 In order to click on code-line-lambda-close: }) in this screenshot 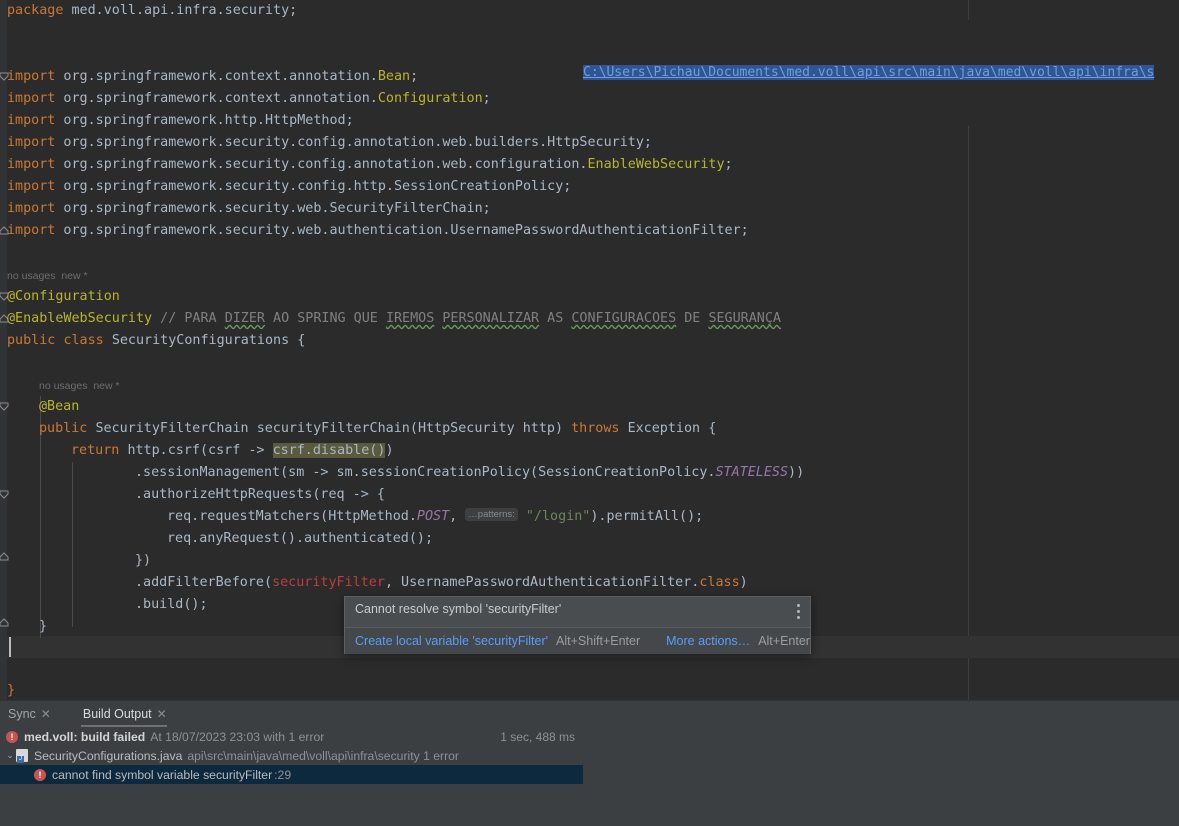, I will do `click(143, 561)`.